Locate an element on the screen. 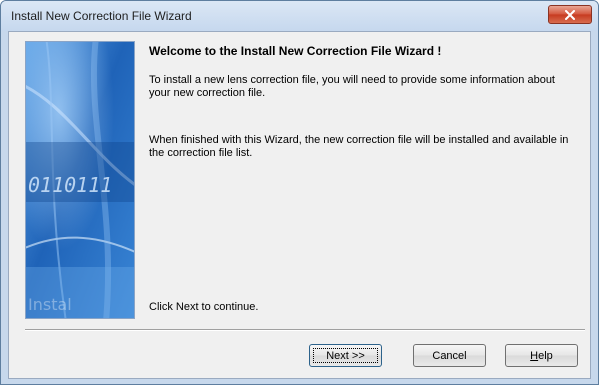  cancel-button-label: Cancel is located at coordinates (449, 355).